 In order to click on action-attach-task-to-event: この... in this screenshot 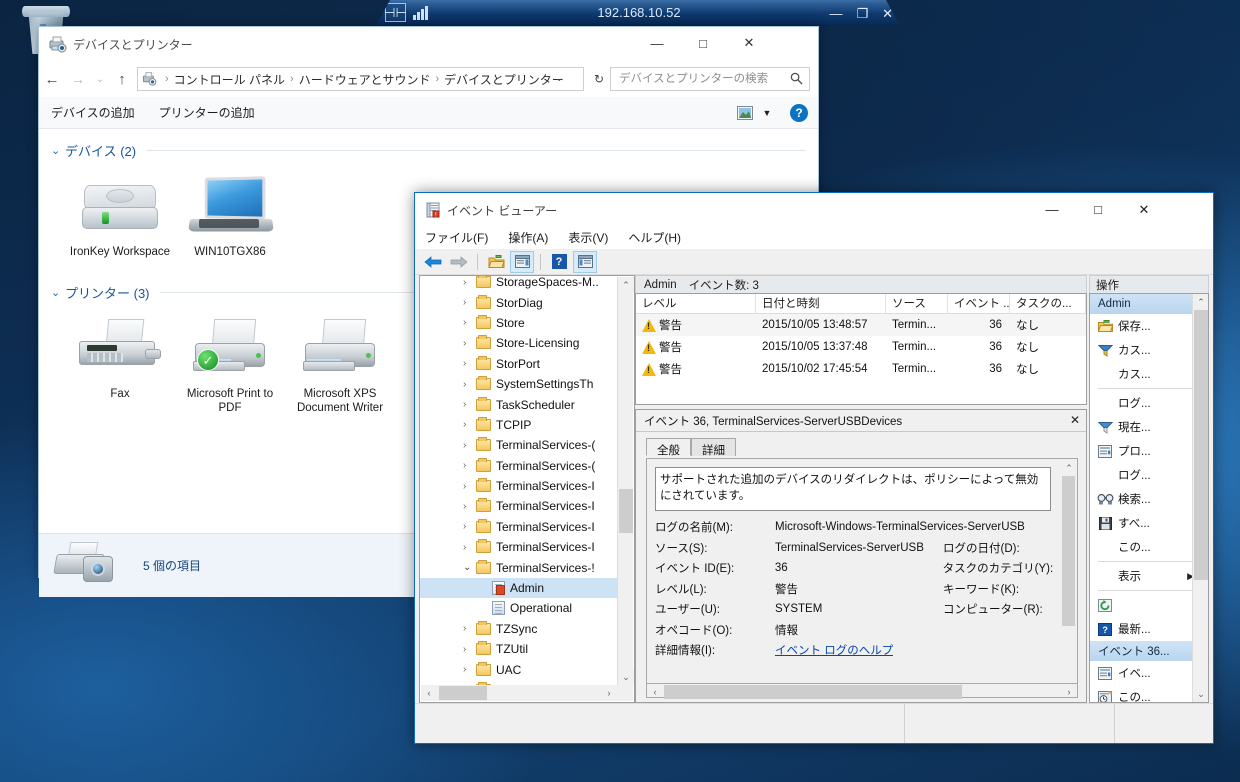, I will do `click(1149, 693)`.